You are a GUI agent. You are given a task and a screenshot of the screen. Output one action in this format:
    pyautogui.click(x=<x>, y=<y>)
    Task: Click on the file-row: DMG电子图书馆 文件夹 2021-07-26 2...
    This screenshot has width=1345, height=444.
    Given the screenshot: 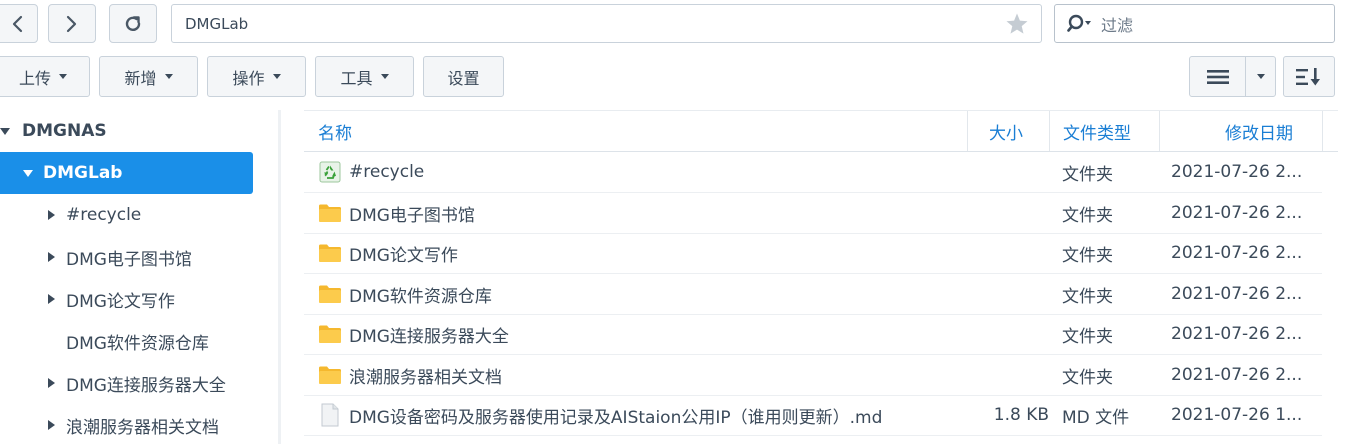 What is the action you would take?
    pyautogui.click(x=813, y=213)
    